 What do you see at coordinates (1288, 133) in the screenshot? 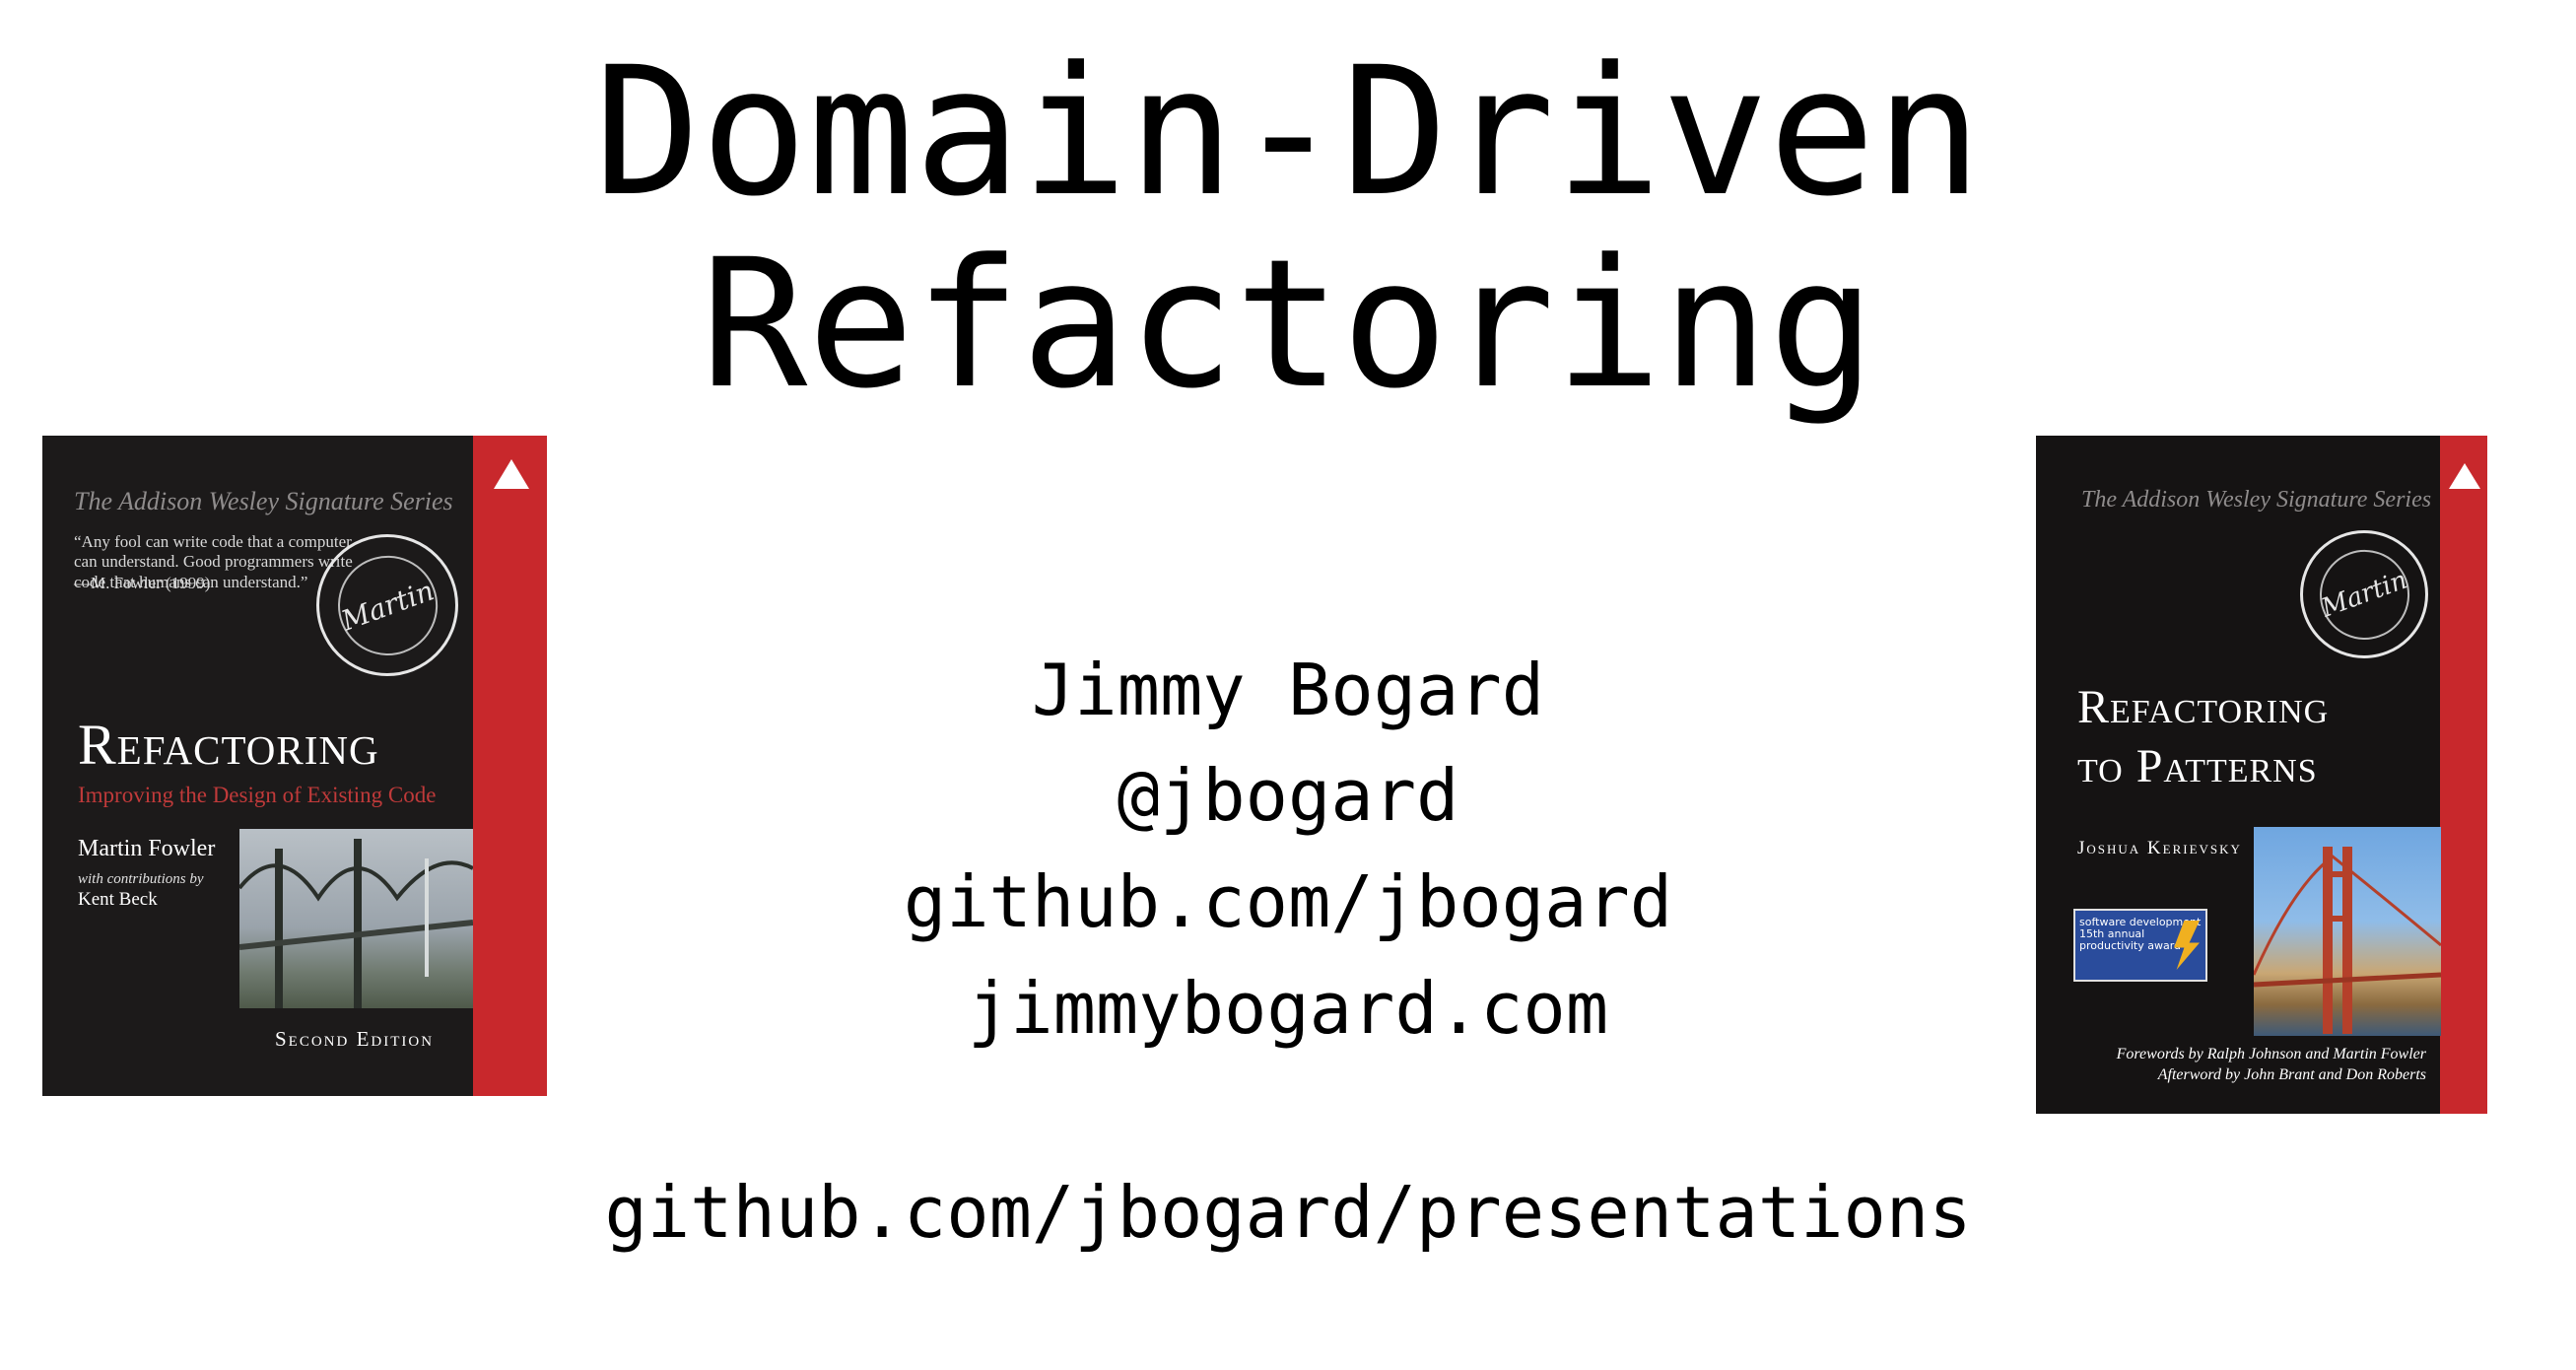
I see `title-line-1: Domain-Driven` at bounding box center [1288, 133].